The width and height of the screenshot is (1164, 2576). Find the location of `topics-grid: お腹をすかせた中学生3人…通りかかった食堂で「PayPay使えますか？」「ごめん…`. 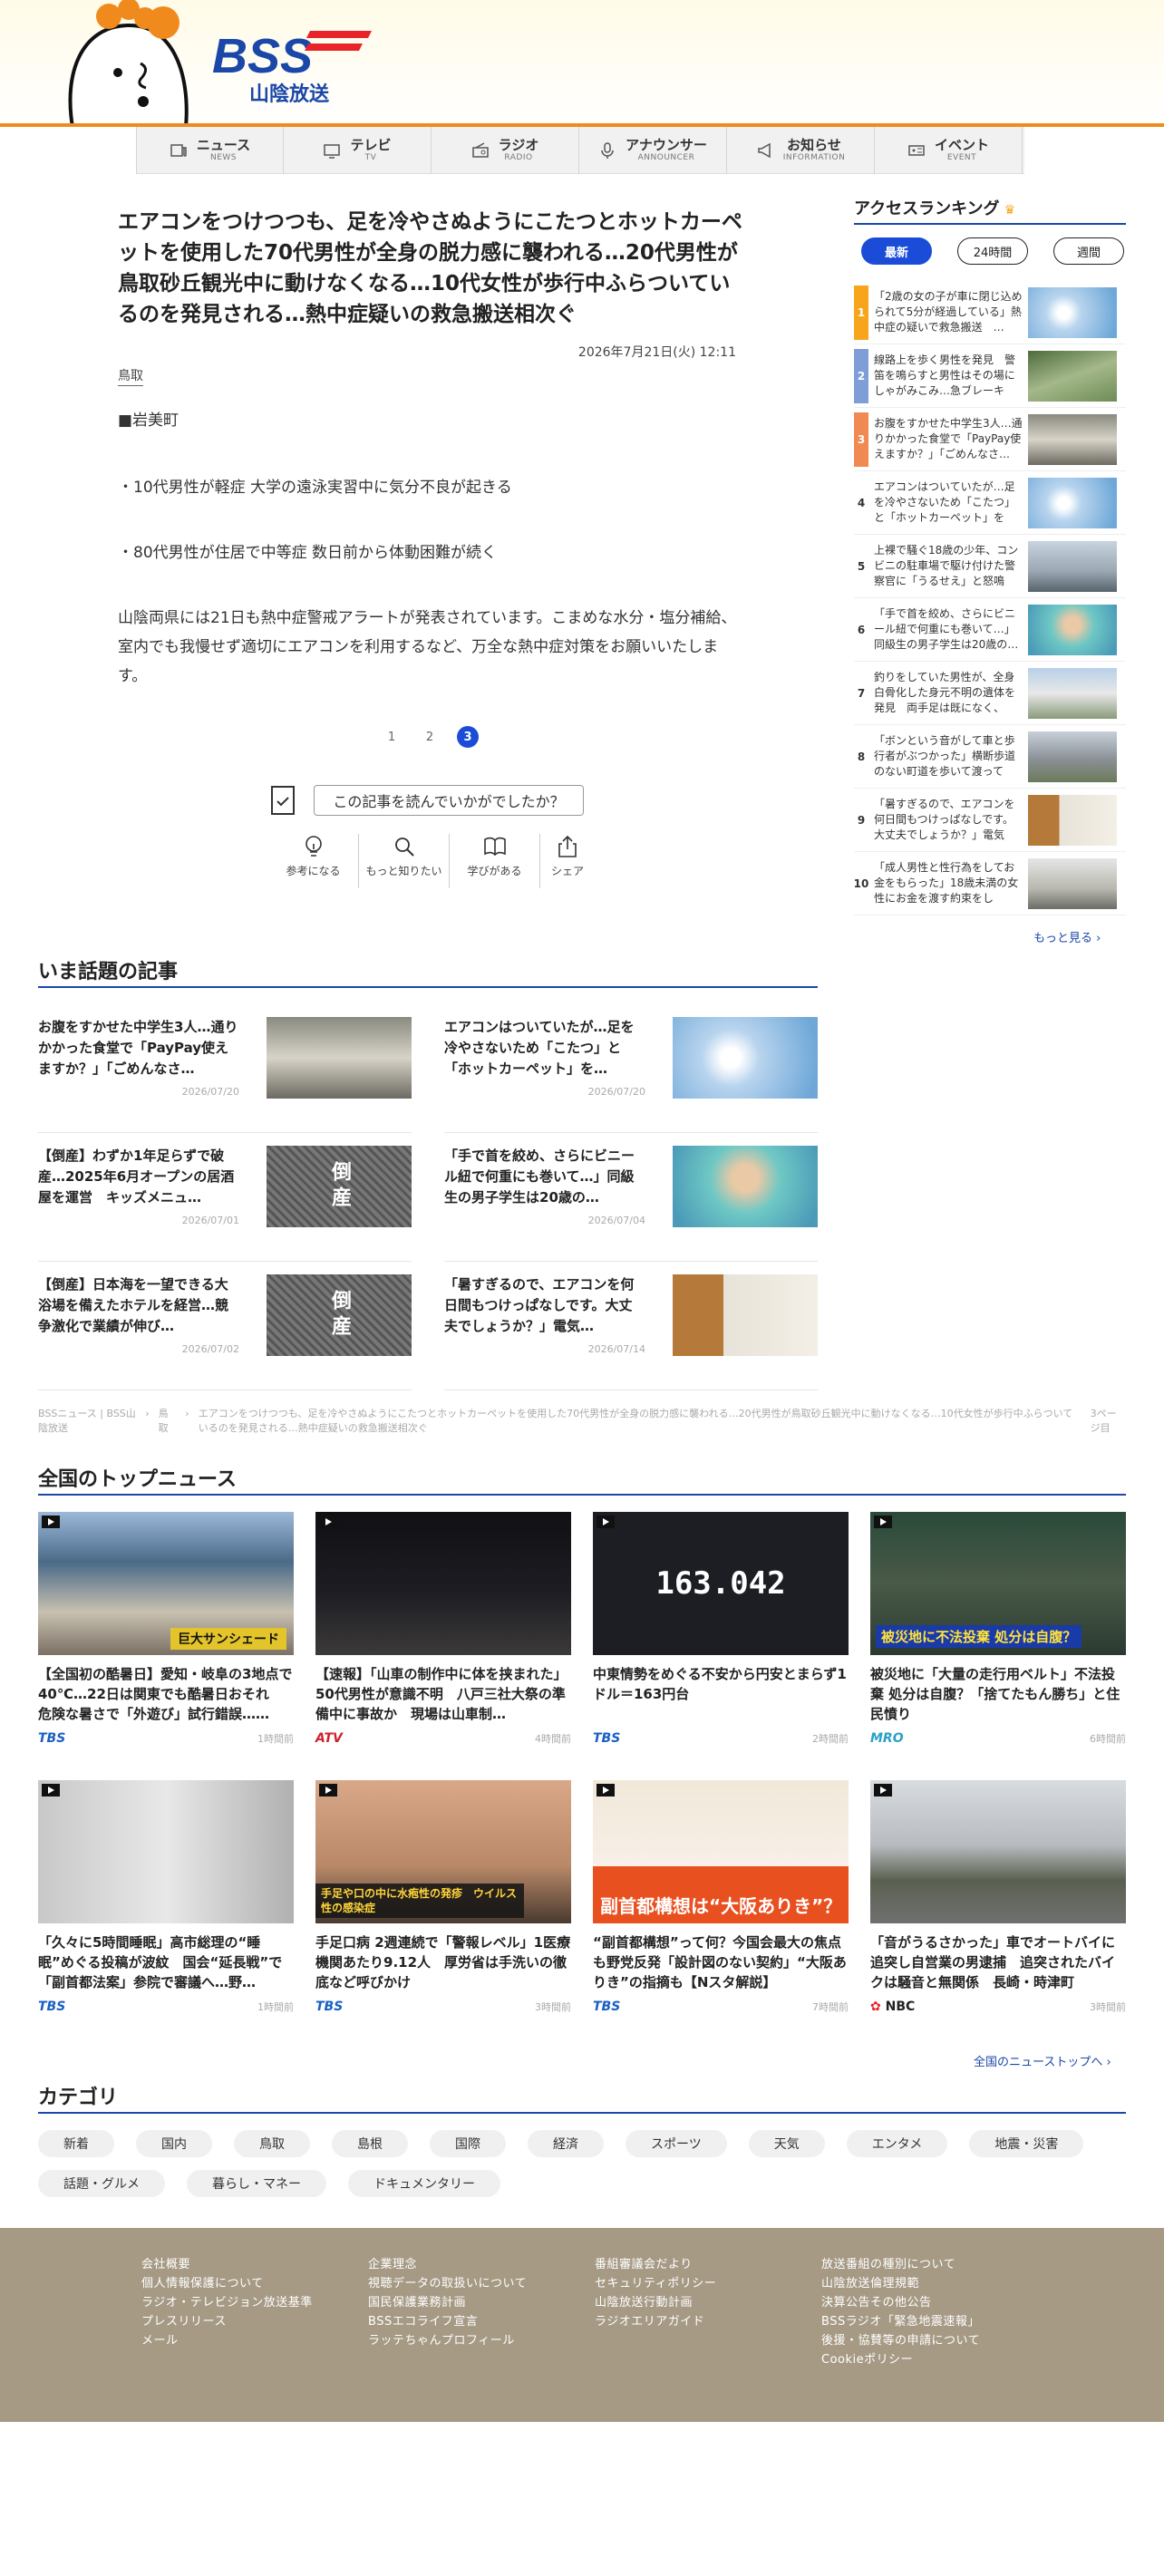

topics-grid: お腹をすかせた中学生3人…通りかかった食堂で「PayPay使えますか？」「ごめん… is located at coordinates (428, 1197).